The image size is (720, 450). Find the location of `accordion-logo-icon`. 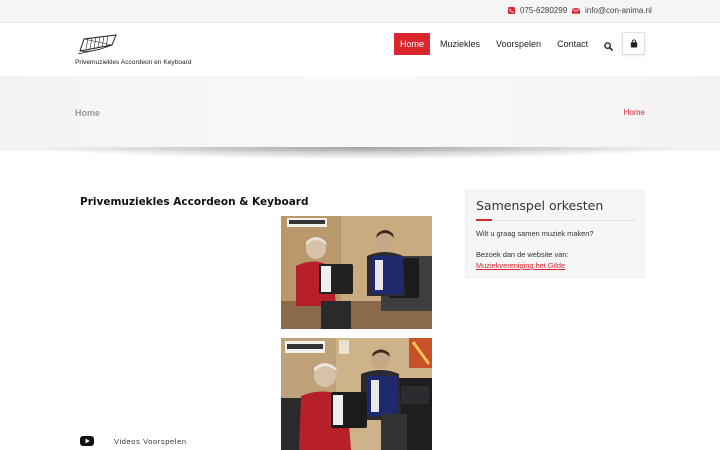

accordion-logo-icon is located at coordinates (97, 44).